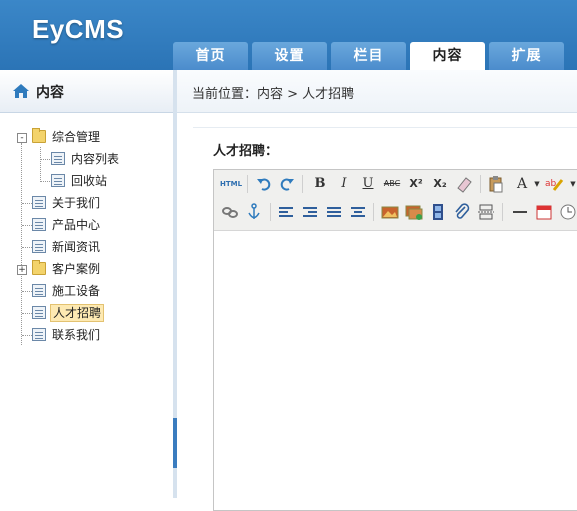  Describe the element at coordinates (76, 247) in the screenshot. I see `tree-item-label: 新闻资讯` at that location.